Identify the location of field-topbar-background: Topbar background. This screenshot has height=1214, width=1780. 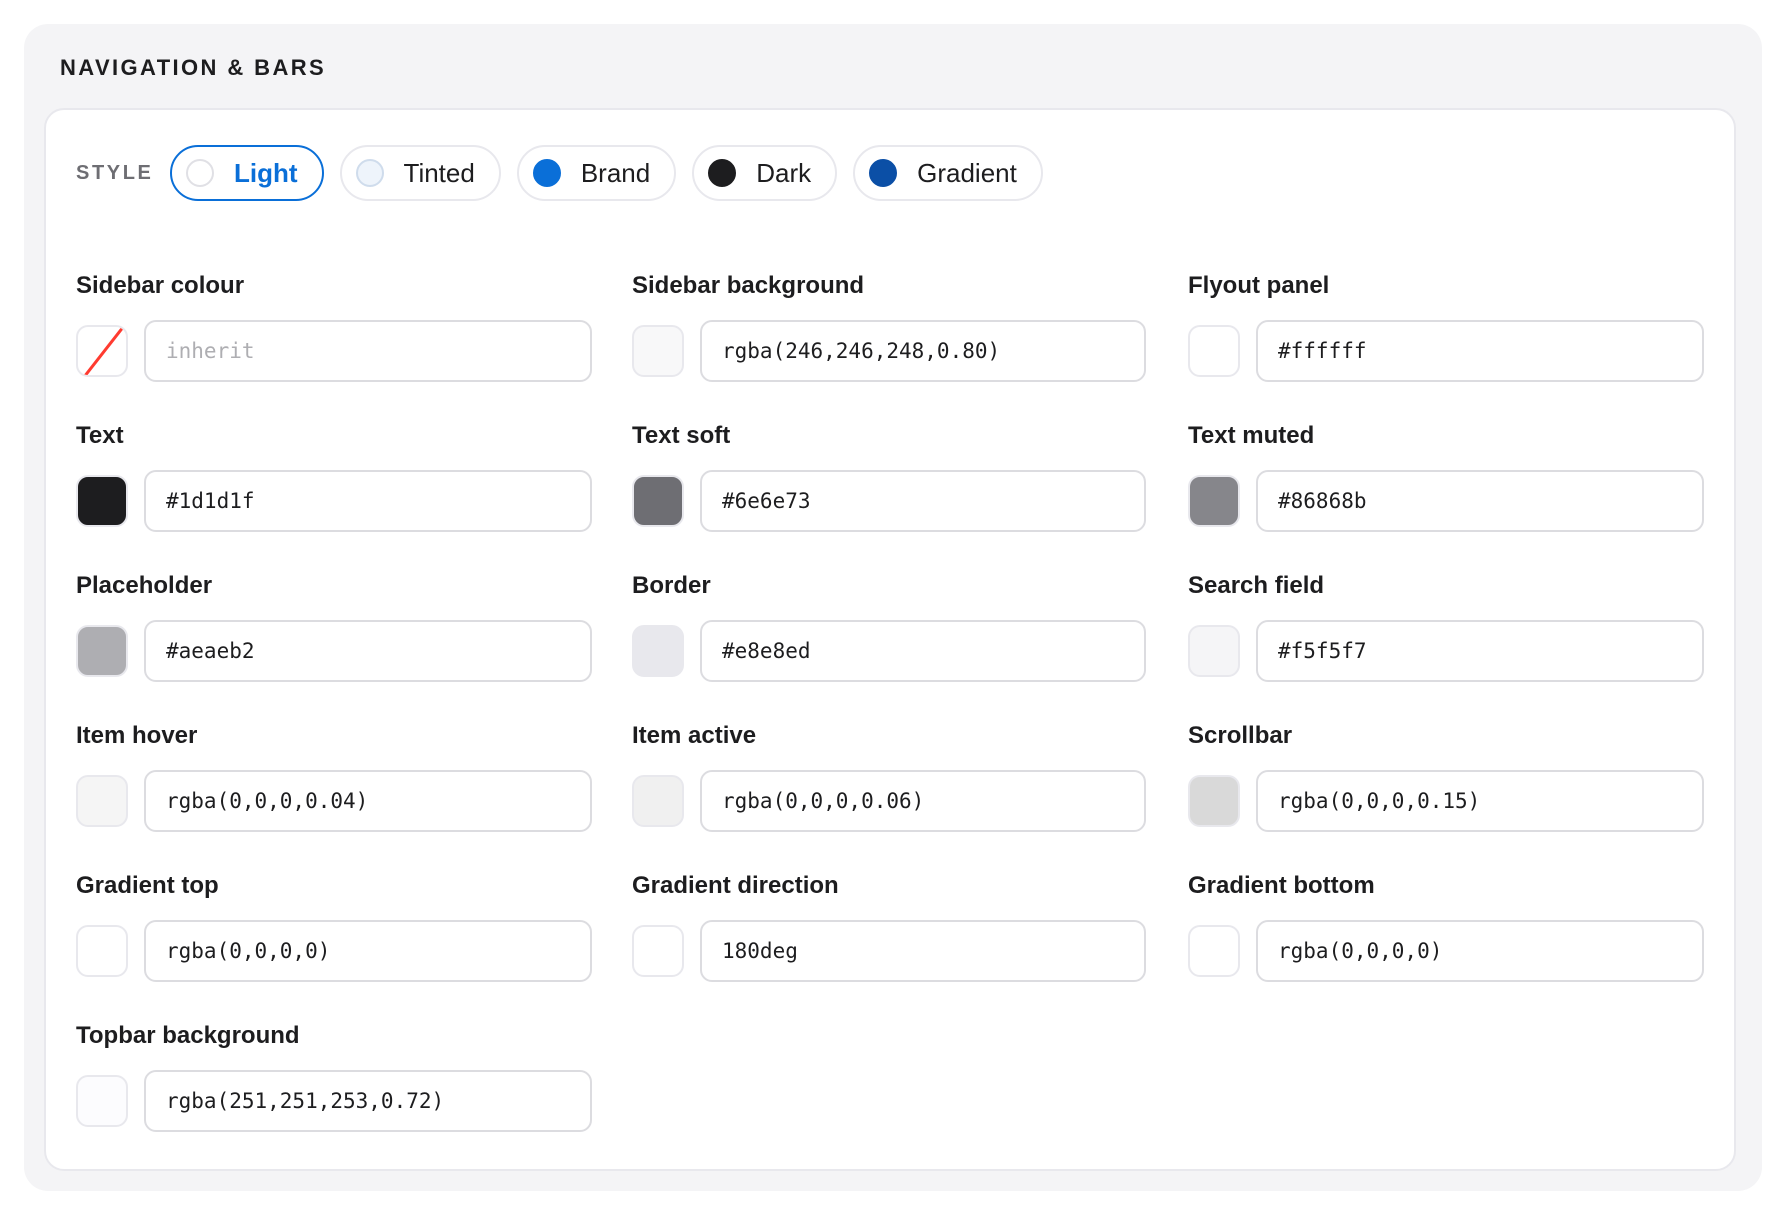
(334, 1083).